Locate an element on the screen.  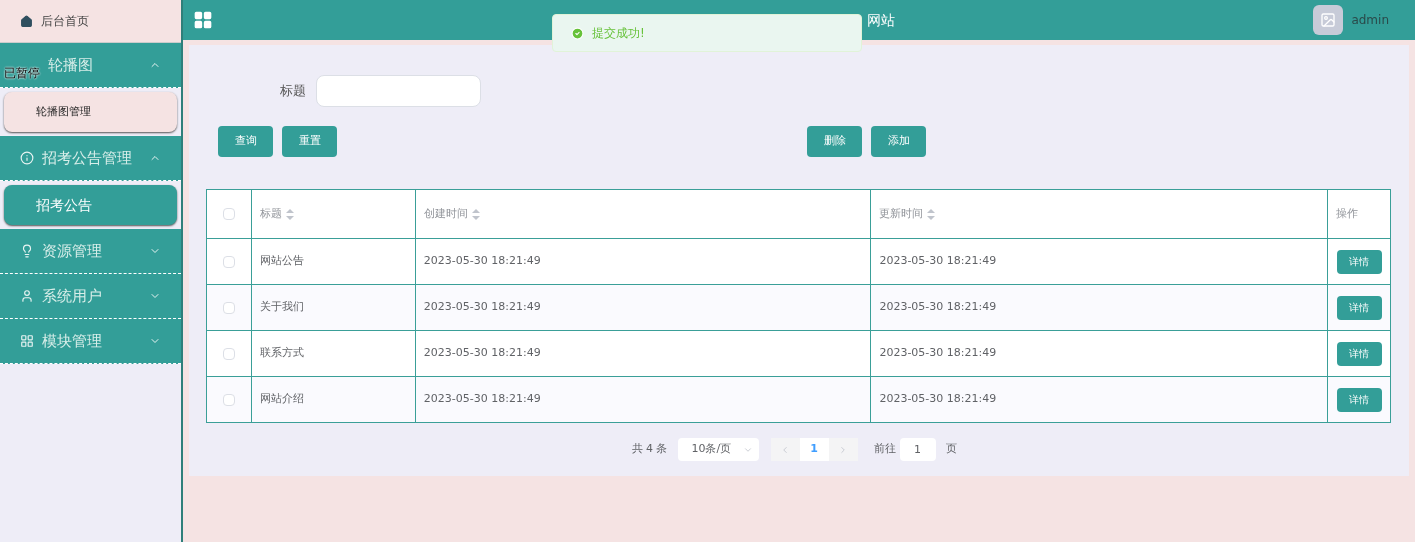
chevron-left-icon is located at coordinates (785, 449).